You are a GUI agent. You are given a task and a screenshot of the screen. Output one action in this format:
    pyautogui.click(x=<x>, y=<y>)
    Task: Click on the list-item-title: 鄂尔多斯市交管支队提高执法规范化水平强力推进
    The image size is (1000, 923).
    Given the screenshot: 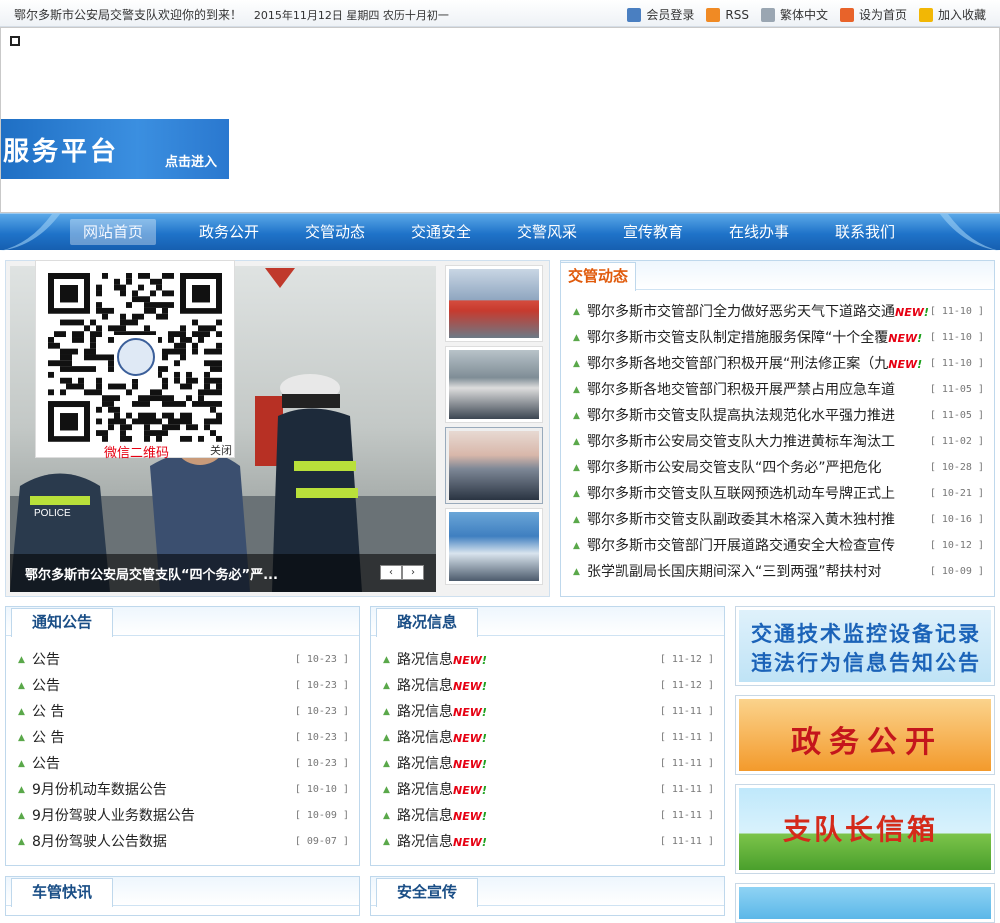 What is the action you would take?
    pyautogui.click(x=741, y=416)
    